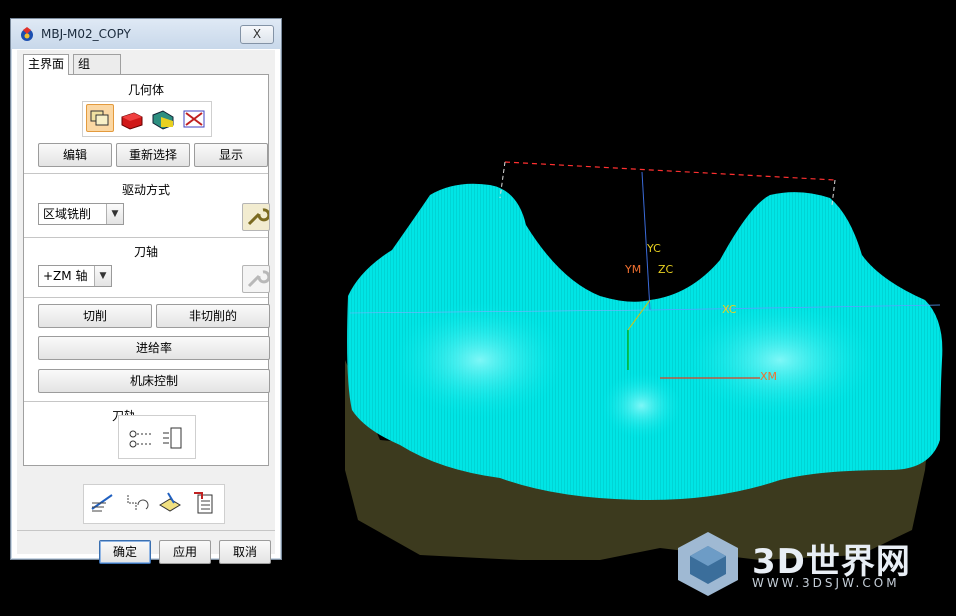 The image size is (956, 616). Describe the element at coordinates (136, 503) in the screenshot. I see `replay-icon` at that location.